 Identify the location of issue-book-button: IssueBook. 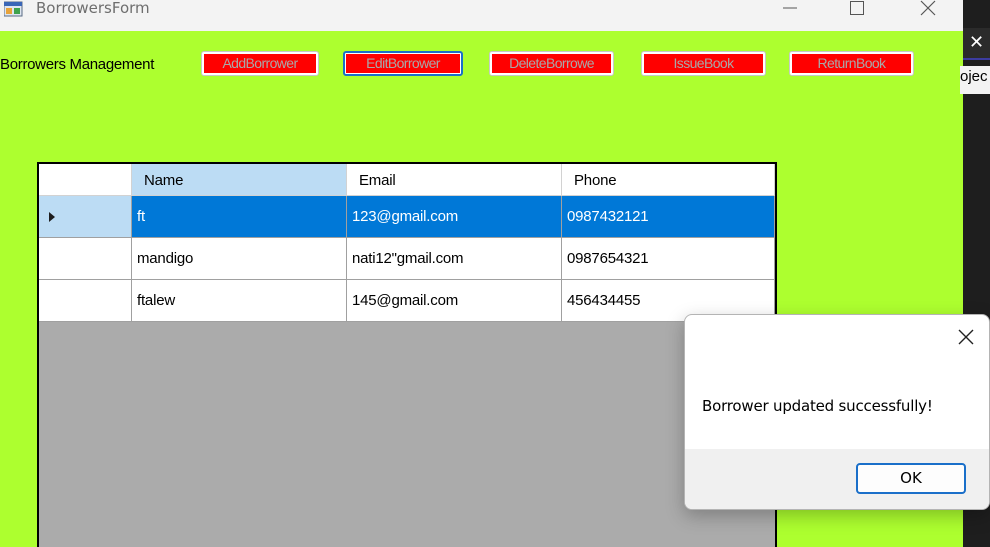
(703, 63).